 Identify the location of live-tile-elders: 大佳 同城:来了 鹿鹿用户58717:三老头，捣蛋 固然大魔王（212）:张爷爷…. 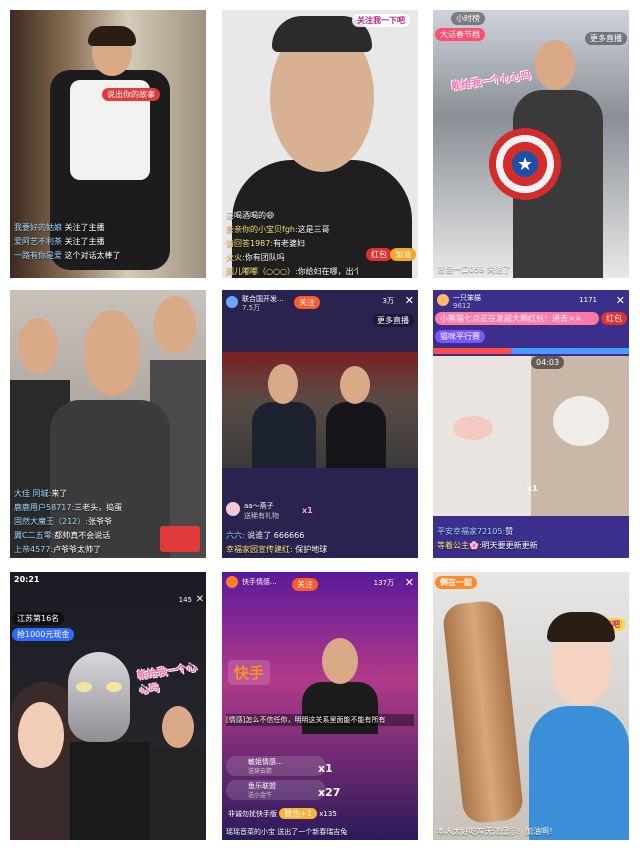
(108, 424).